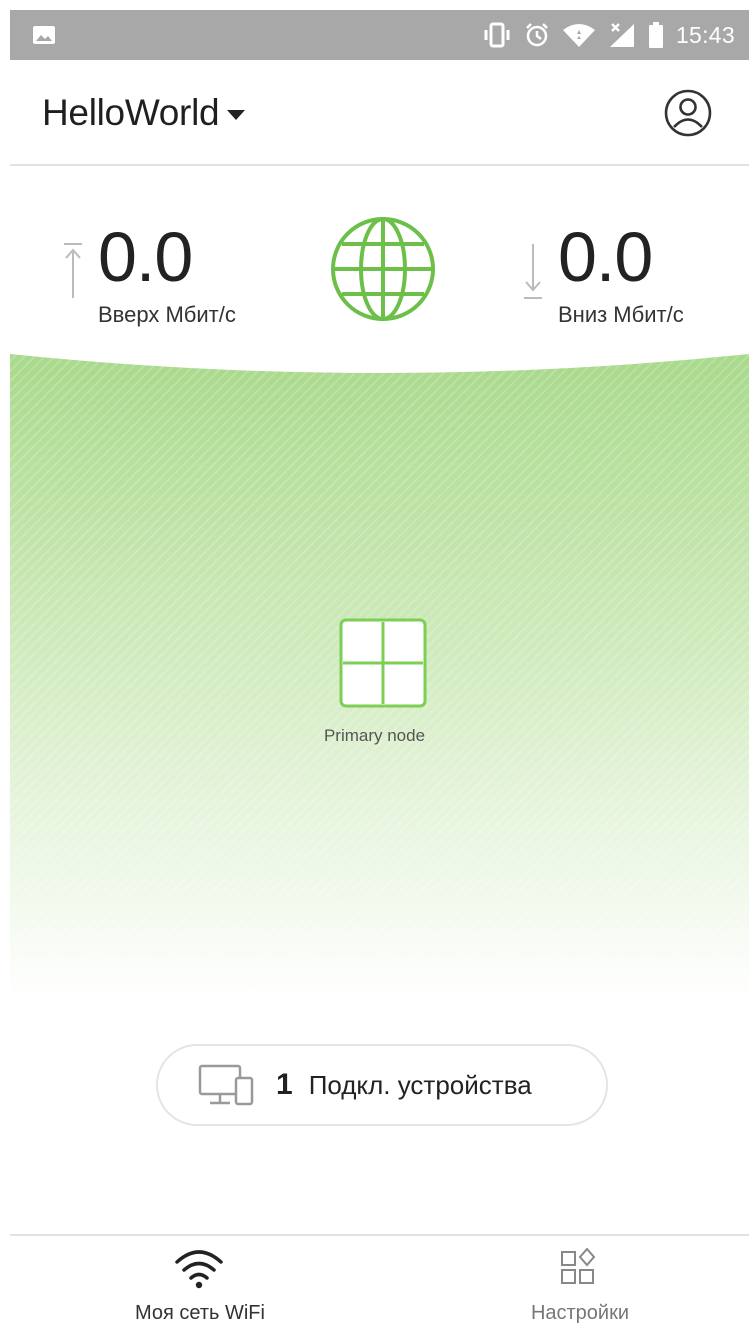 The height and width of the screenshot is (1334, 749). I want to click on upload-speed: 0.0 Вверх Мбит/с, so click(149, 272).